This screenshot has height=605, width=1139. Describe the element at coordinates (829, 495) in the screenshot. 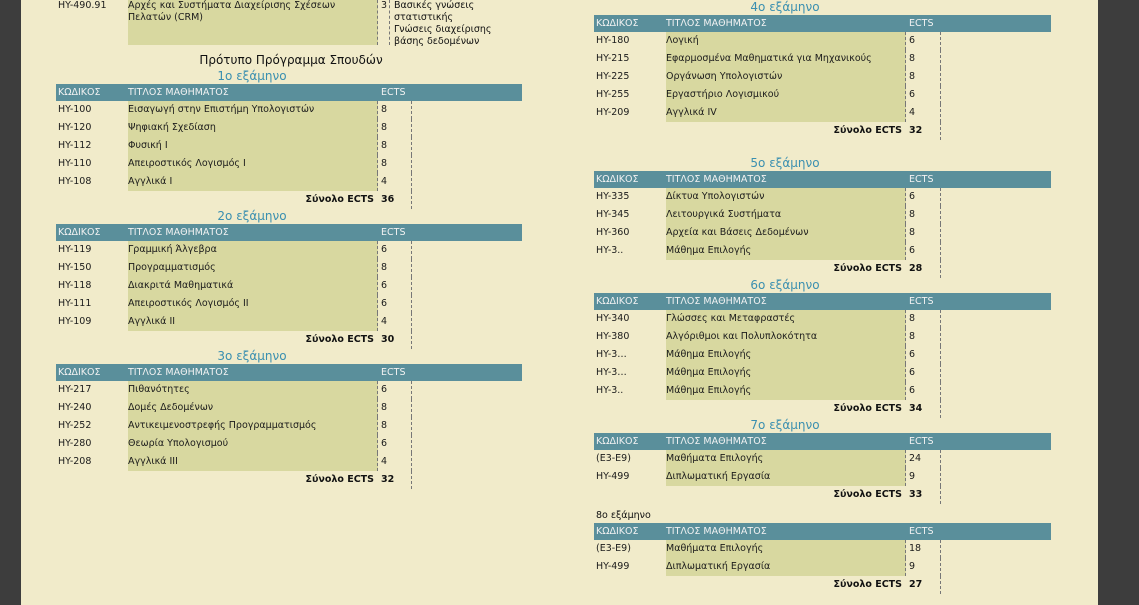

I see `semester-total: Σύνολο ECTS 33` at that location.